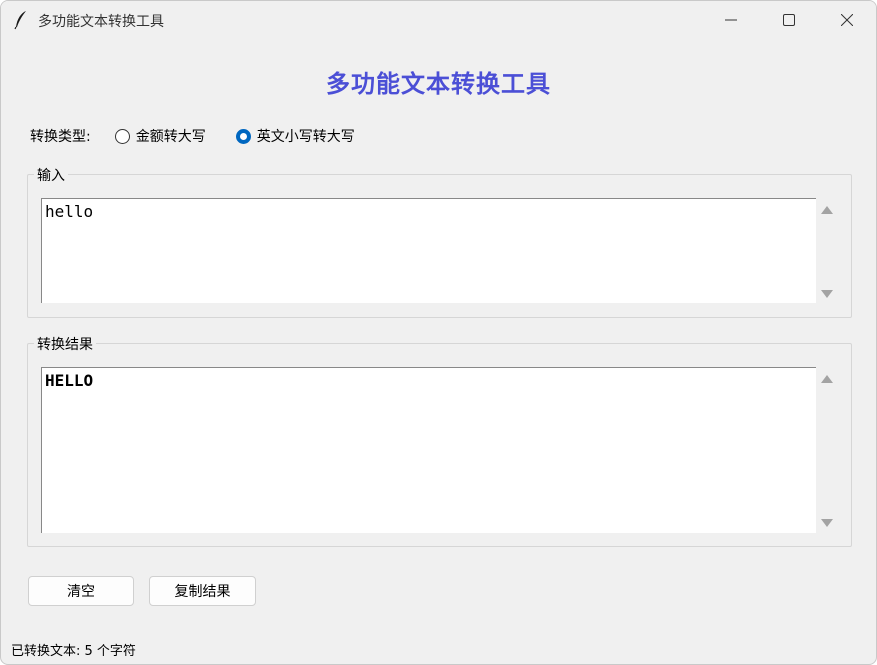 This screenshot has width=877, height=665. What do you see at coordinates (122, 136) in the screenshot?
I see `radio-unchecked-icon` at bounding box center [122, 136].